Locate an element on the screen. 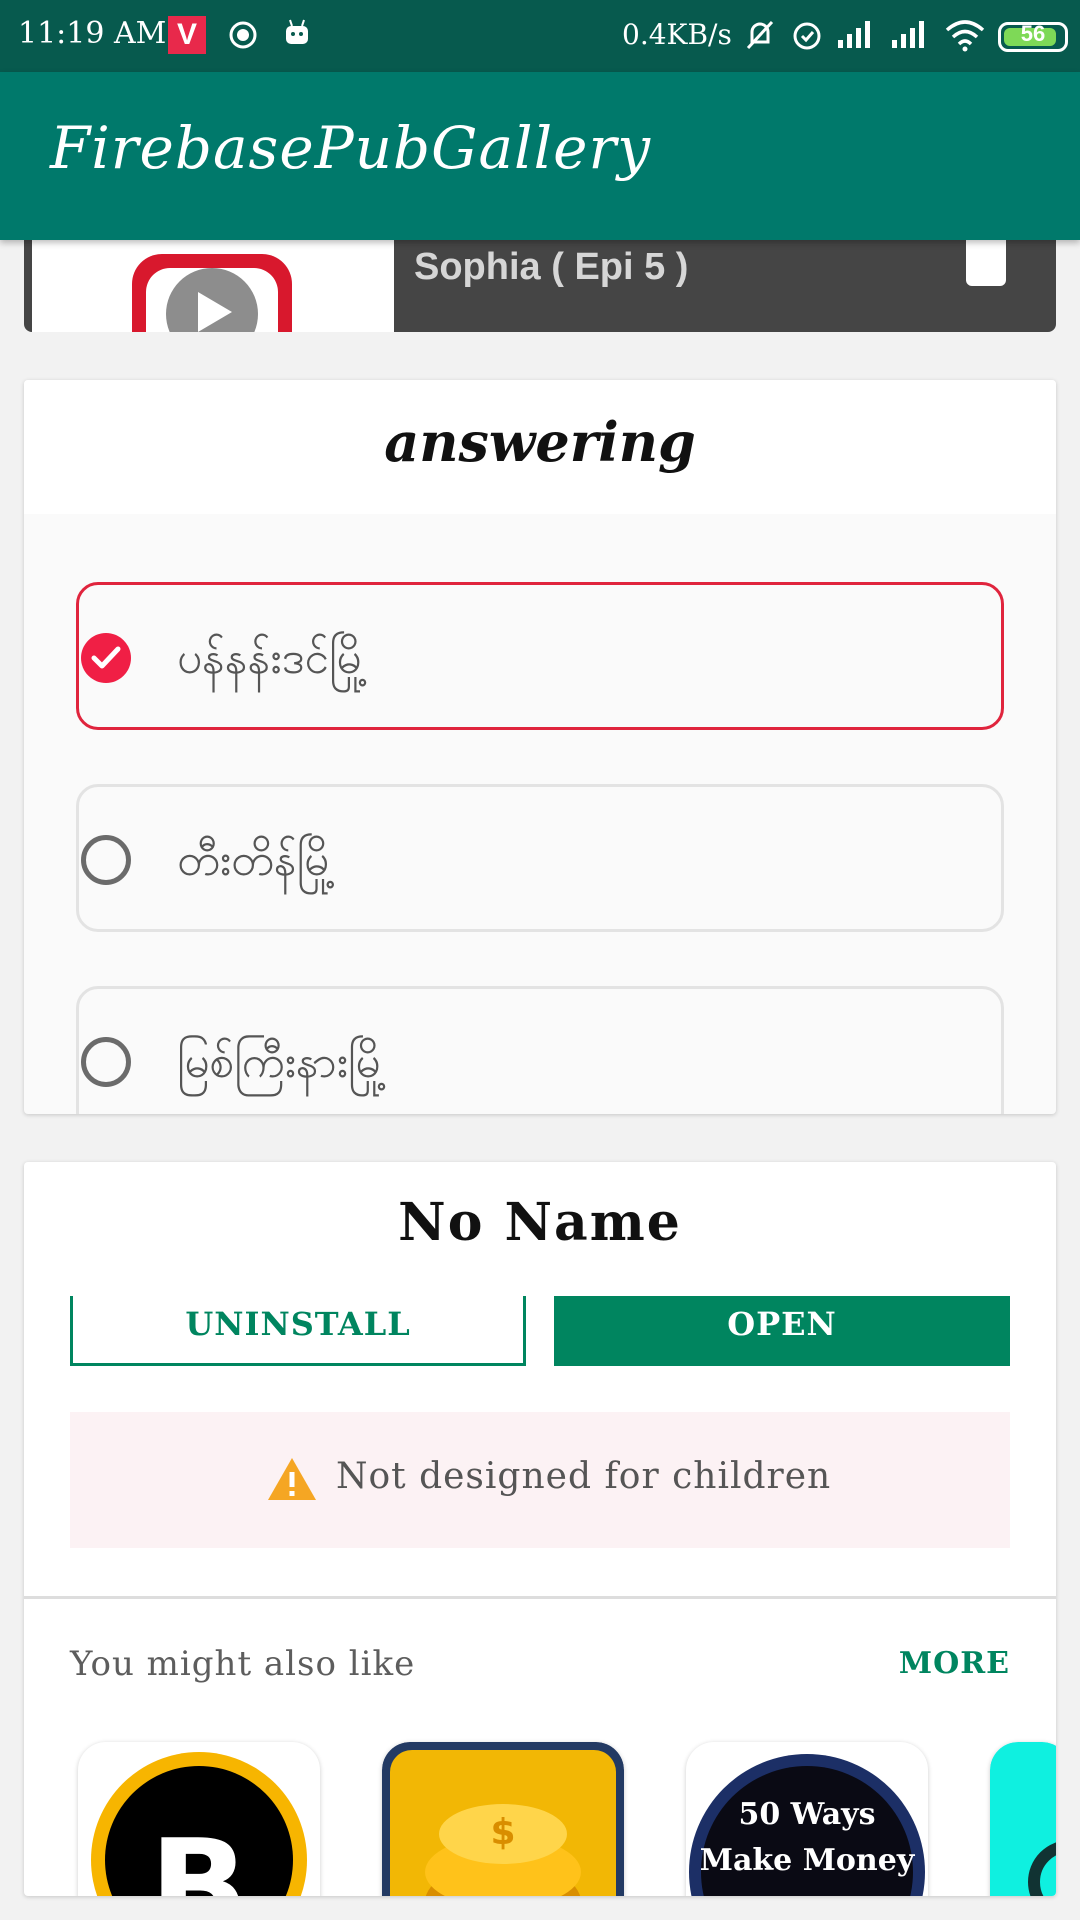  status-time: 11:19 AM is located at coordinates (92, 33).